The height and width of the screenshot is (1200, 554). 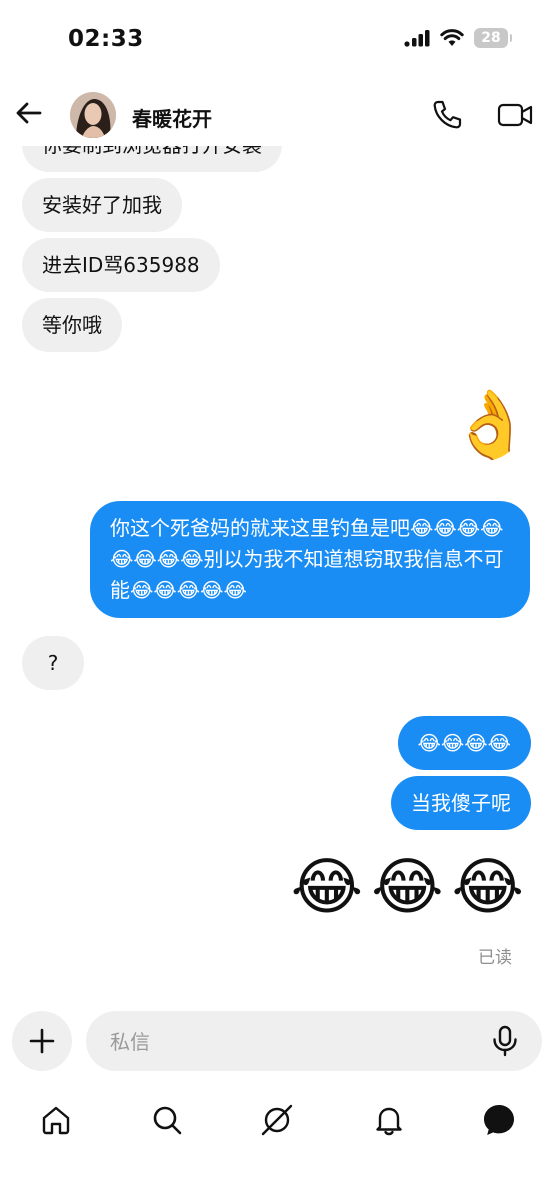 I want to click on back-button, so click(x=29, y=113).